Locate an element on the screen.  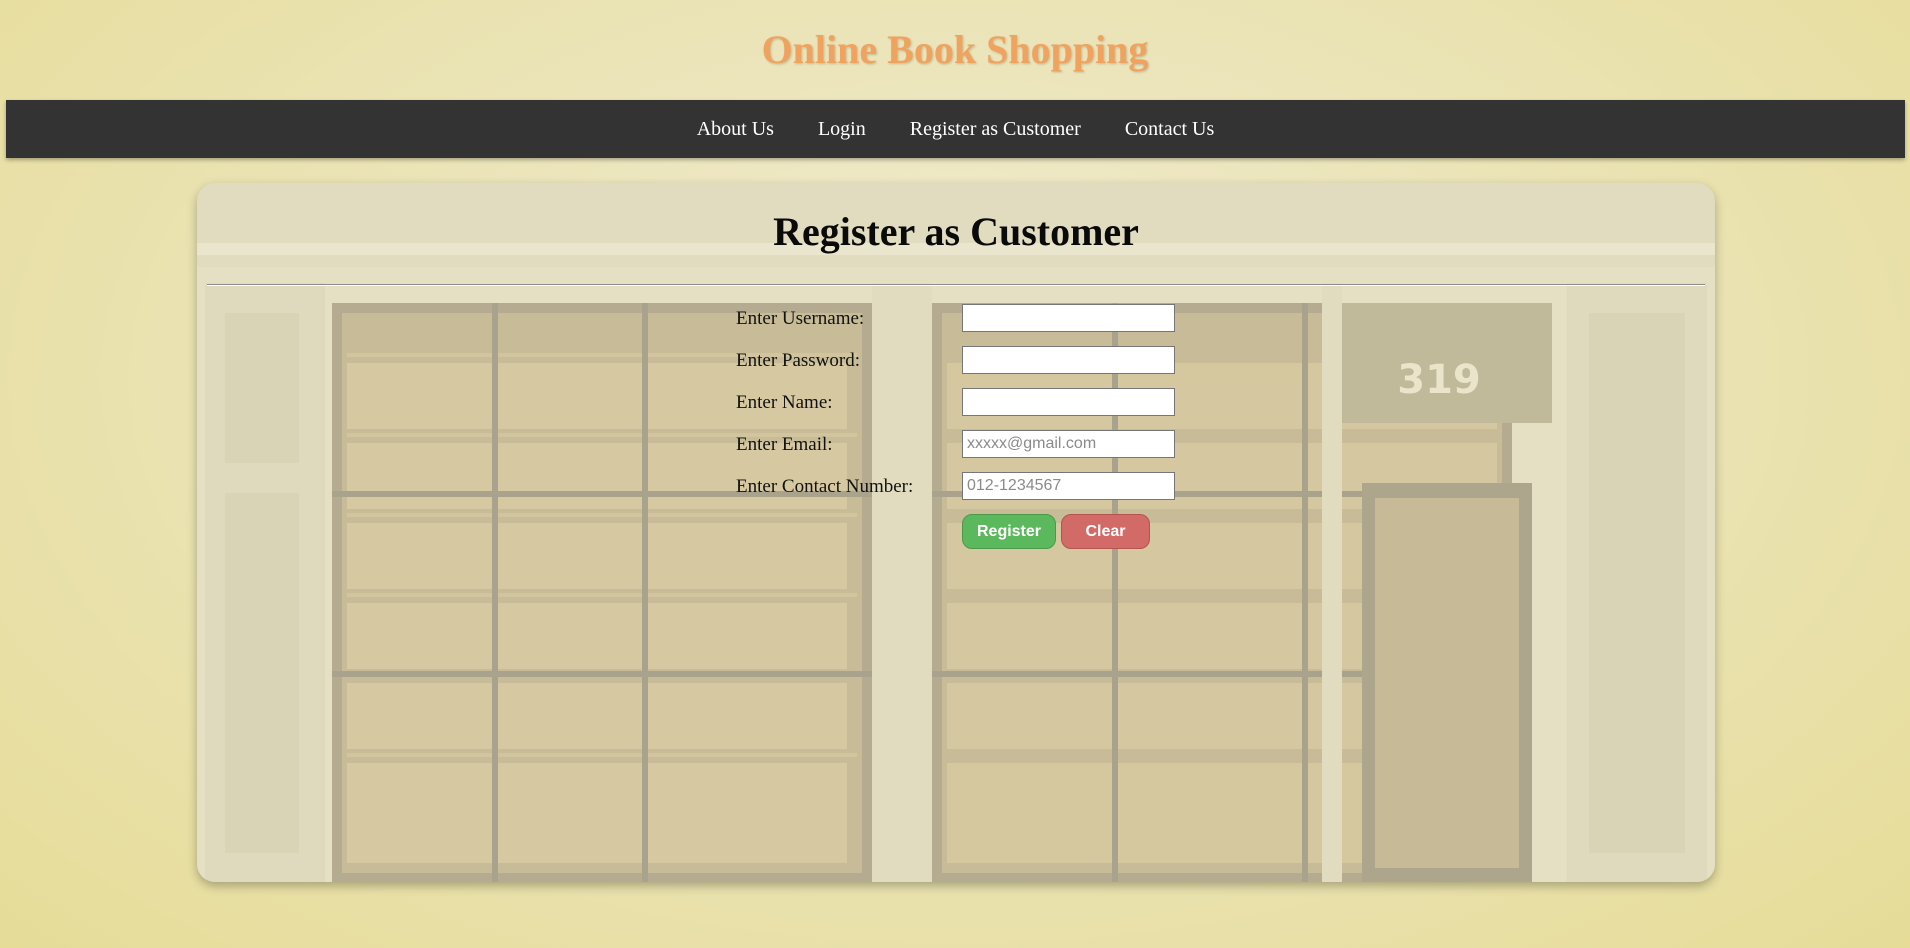
name-row: Enter Name: is located at coordinates (966, 403).